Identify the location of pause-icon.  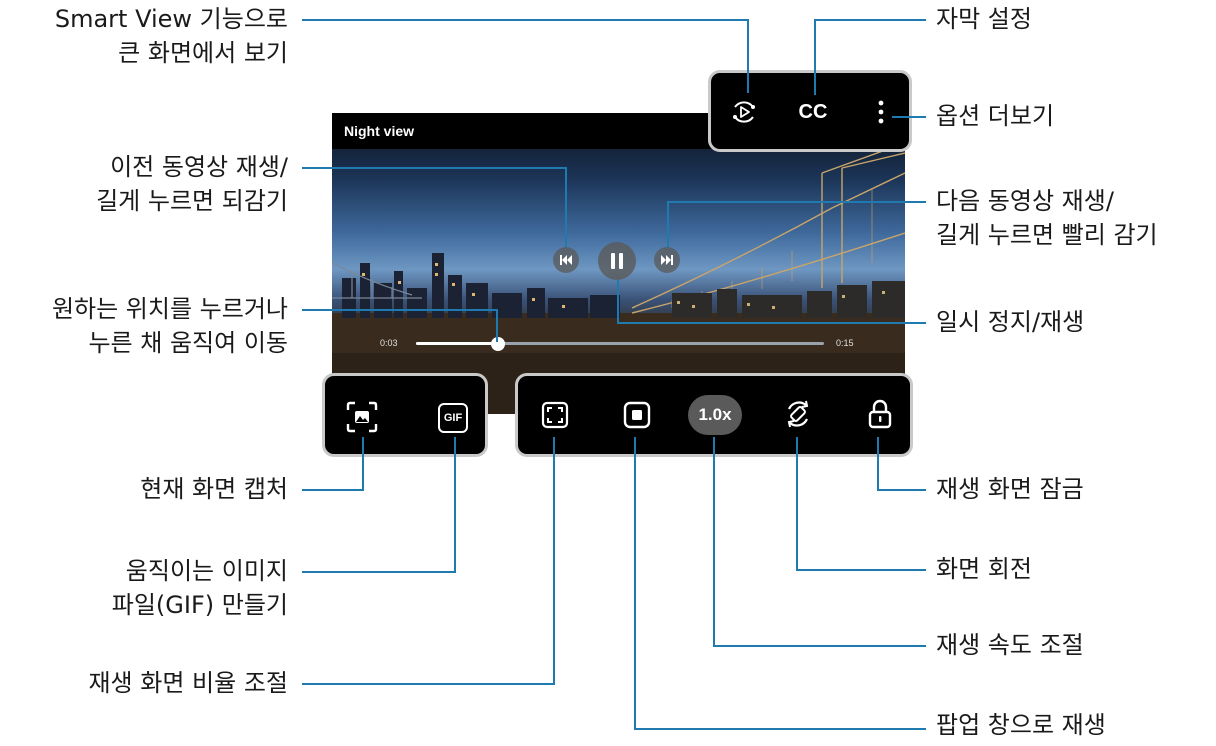
(617, 261).